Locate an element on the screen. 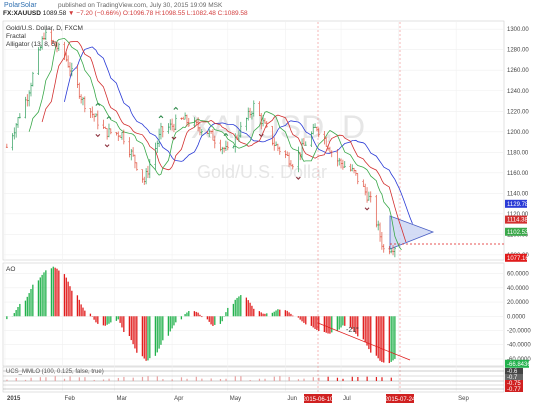  price-tick-label: 1260.00 is located at coordinates (518, 71).